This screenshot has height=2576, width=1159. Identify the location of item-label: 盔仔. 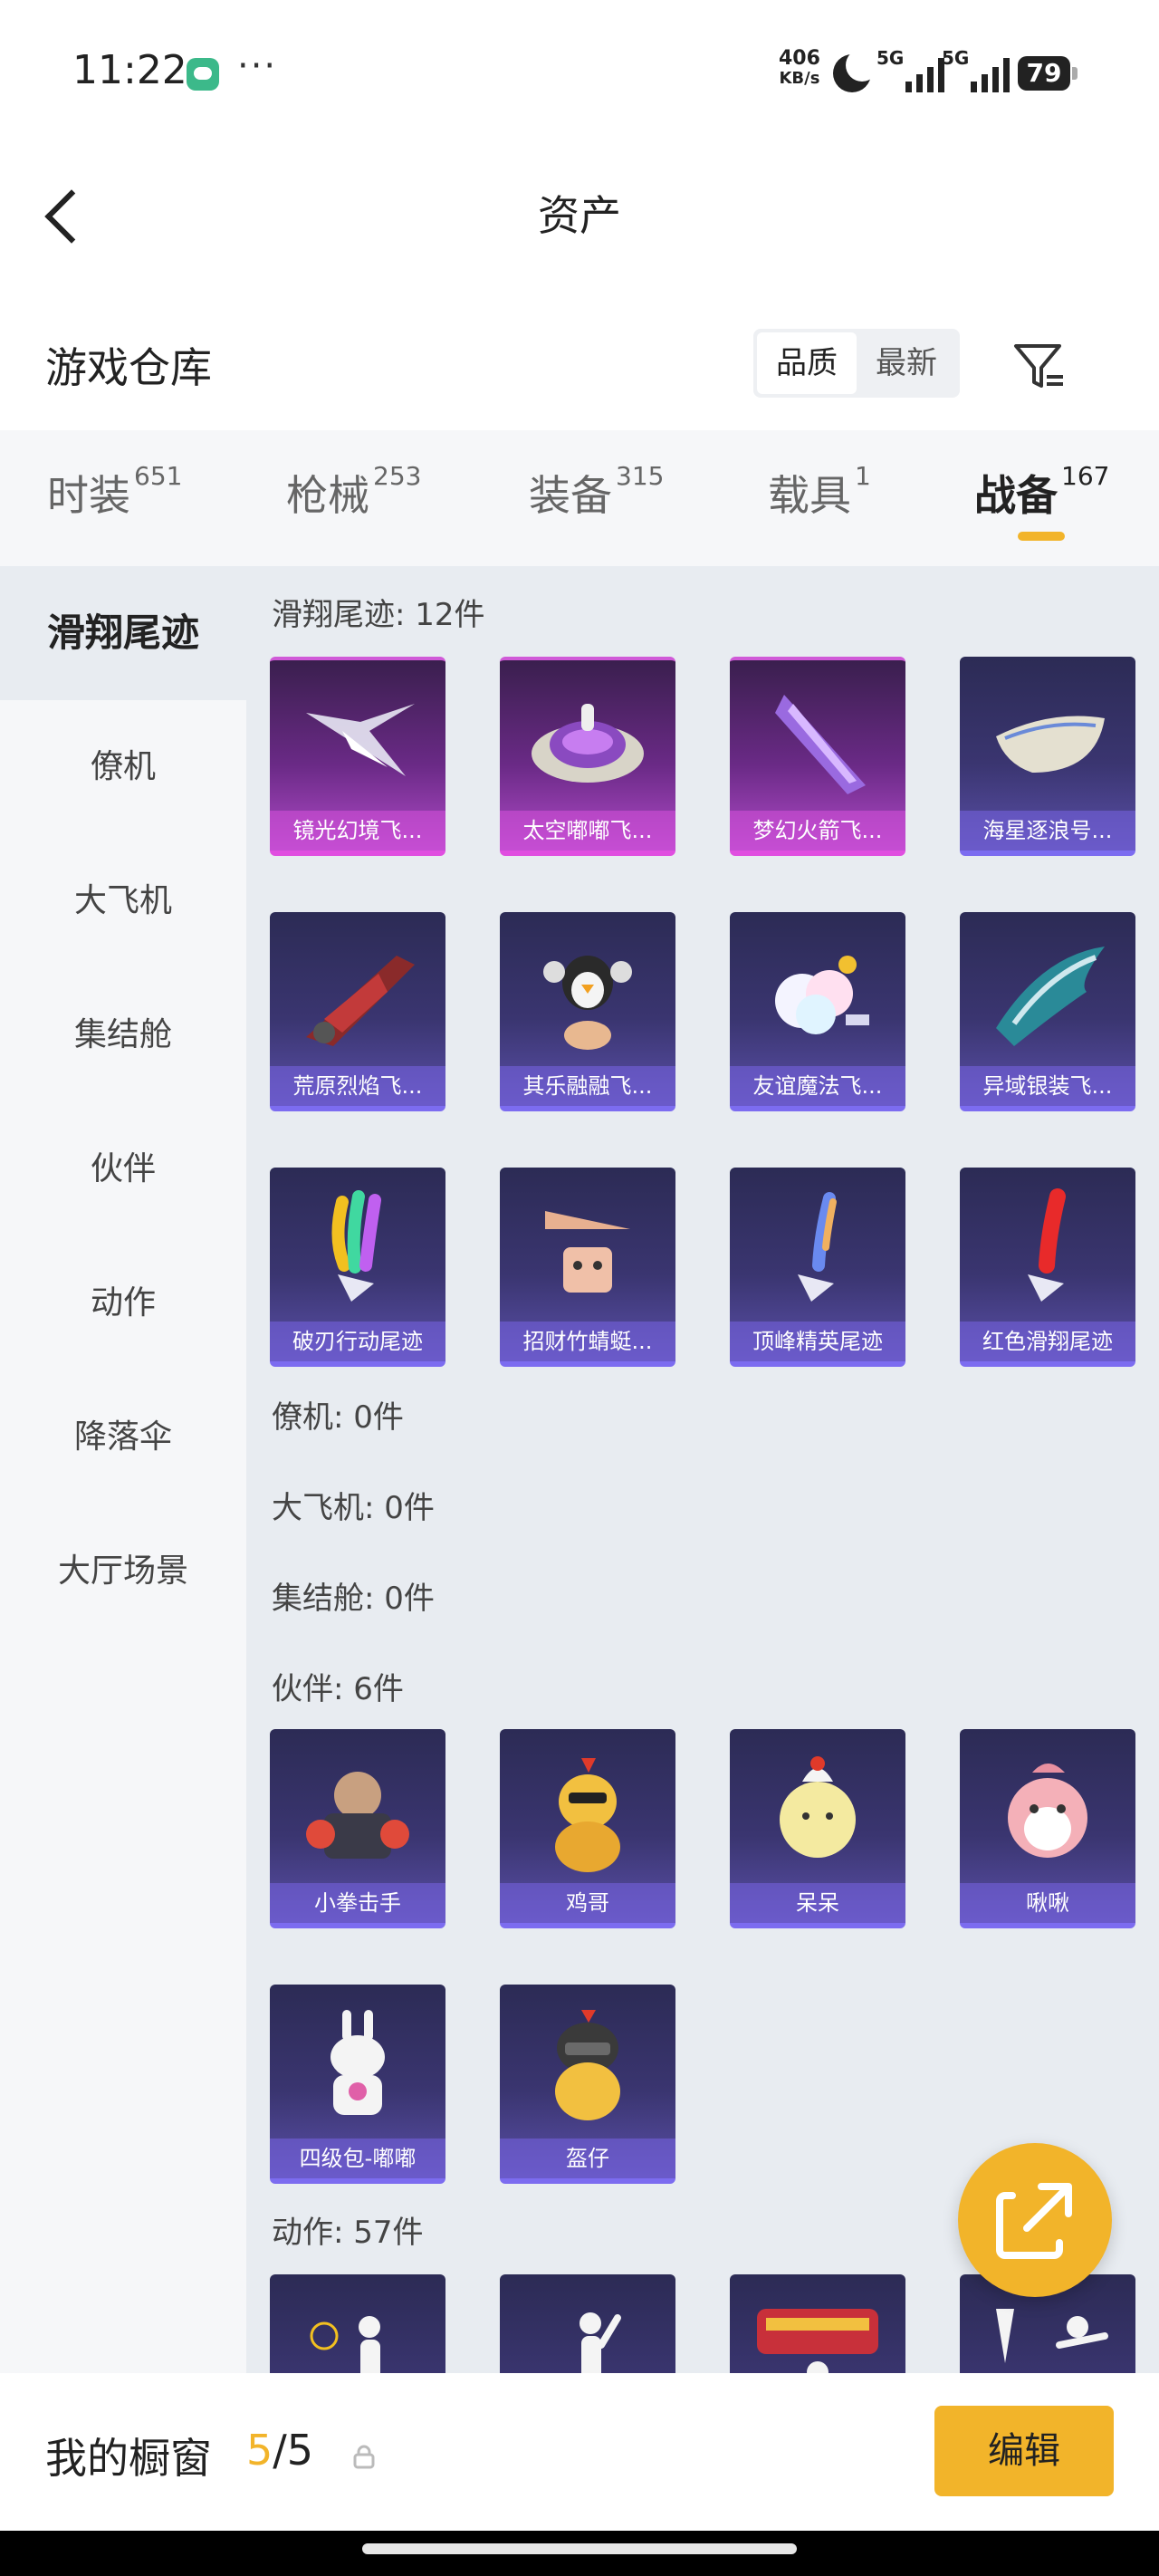
(588, 2158).